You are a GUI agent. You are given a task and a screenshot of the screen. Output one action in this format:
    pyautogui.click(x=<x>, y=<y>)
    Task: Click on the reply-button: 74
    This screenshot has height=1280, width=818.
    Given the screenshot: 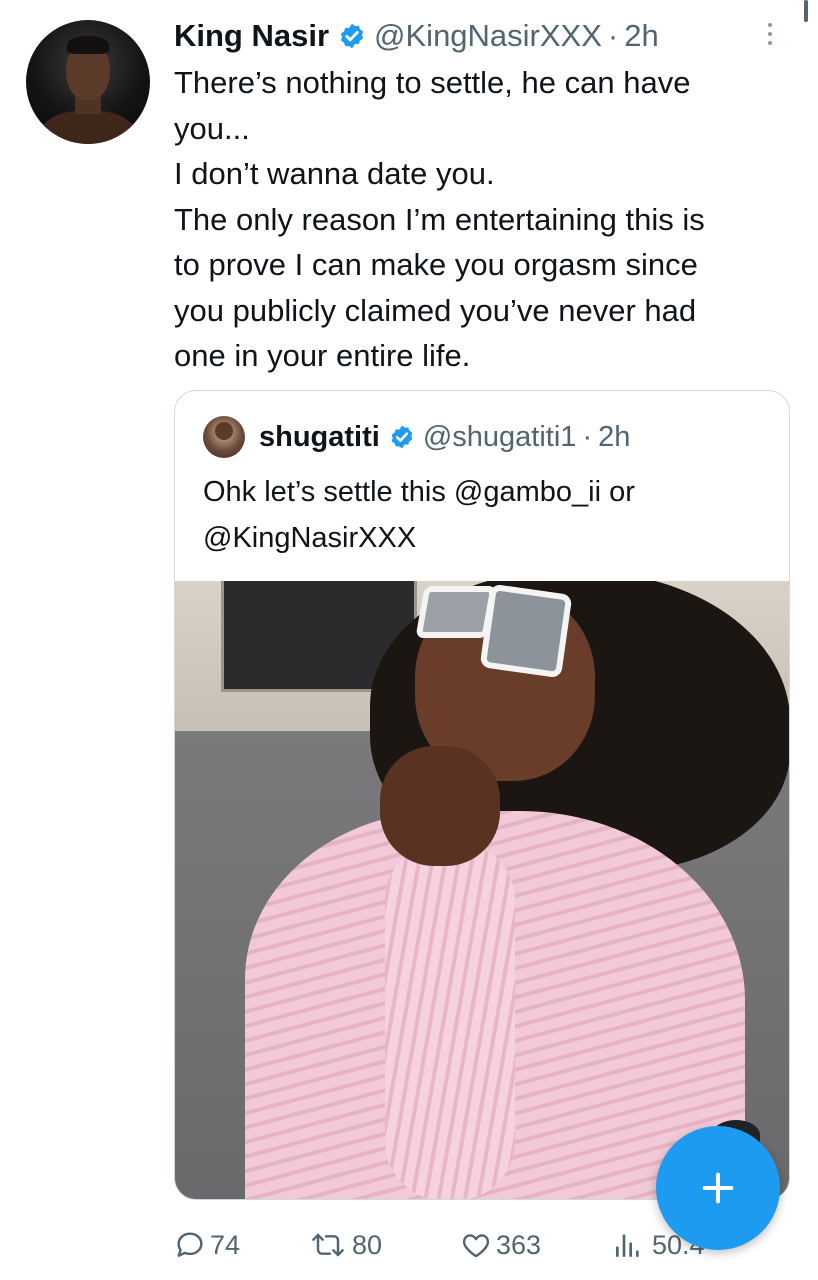 What is the action you would take?
    pyautogui.click(x=241, y=1245)
    